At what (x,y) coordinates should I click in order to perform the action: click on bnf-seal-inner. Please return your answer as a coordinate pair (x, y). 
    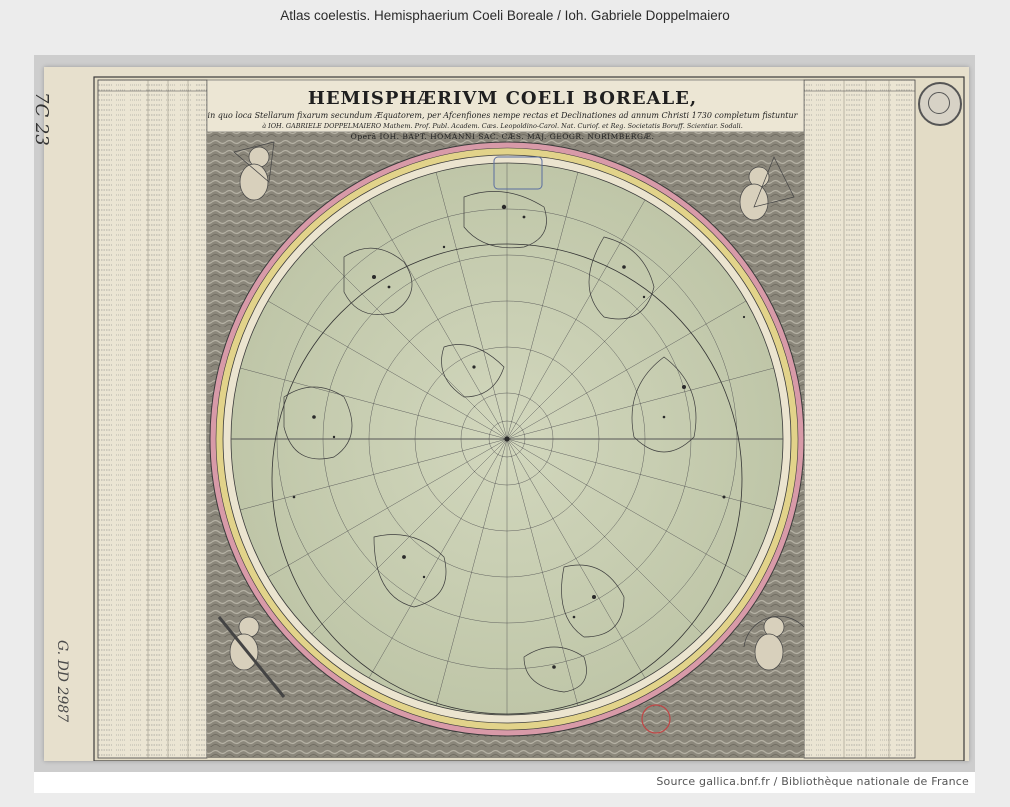
    Looking at the image, I should click on (939, 103).